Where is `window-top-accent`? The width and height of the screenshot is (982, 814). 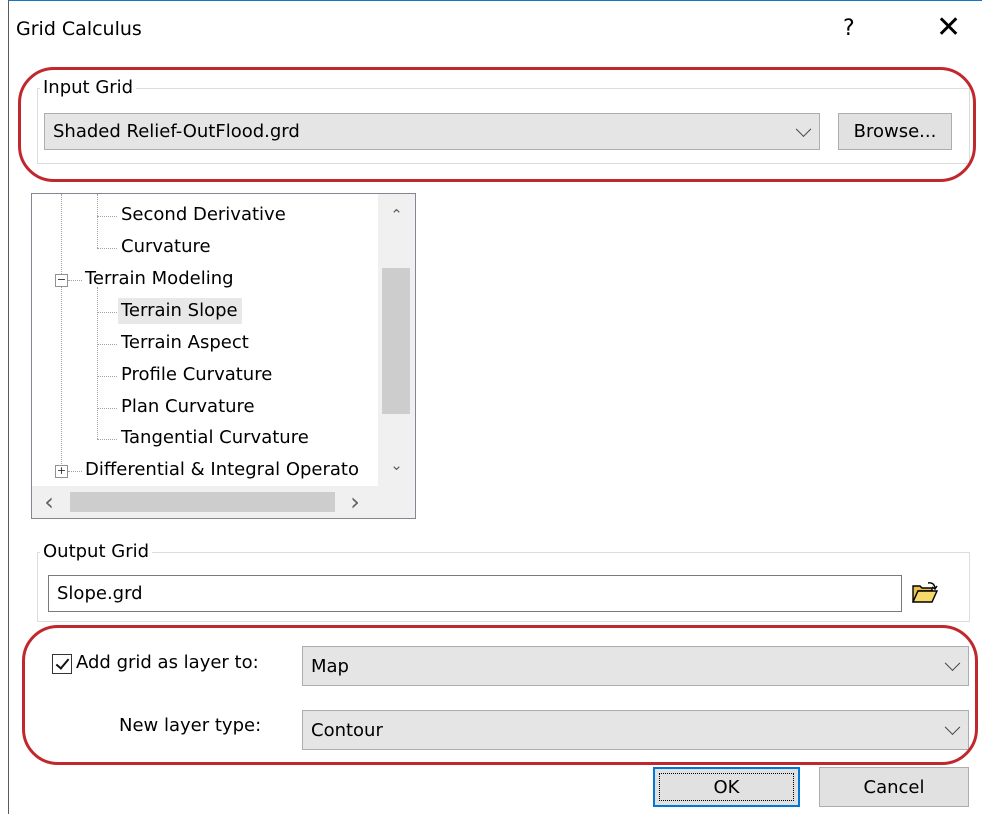
window-top-accent is located at coordinates (495, 0).